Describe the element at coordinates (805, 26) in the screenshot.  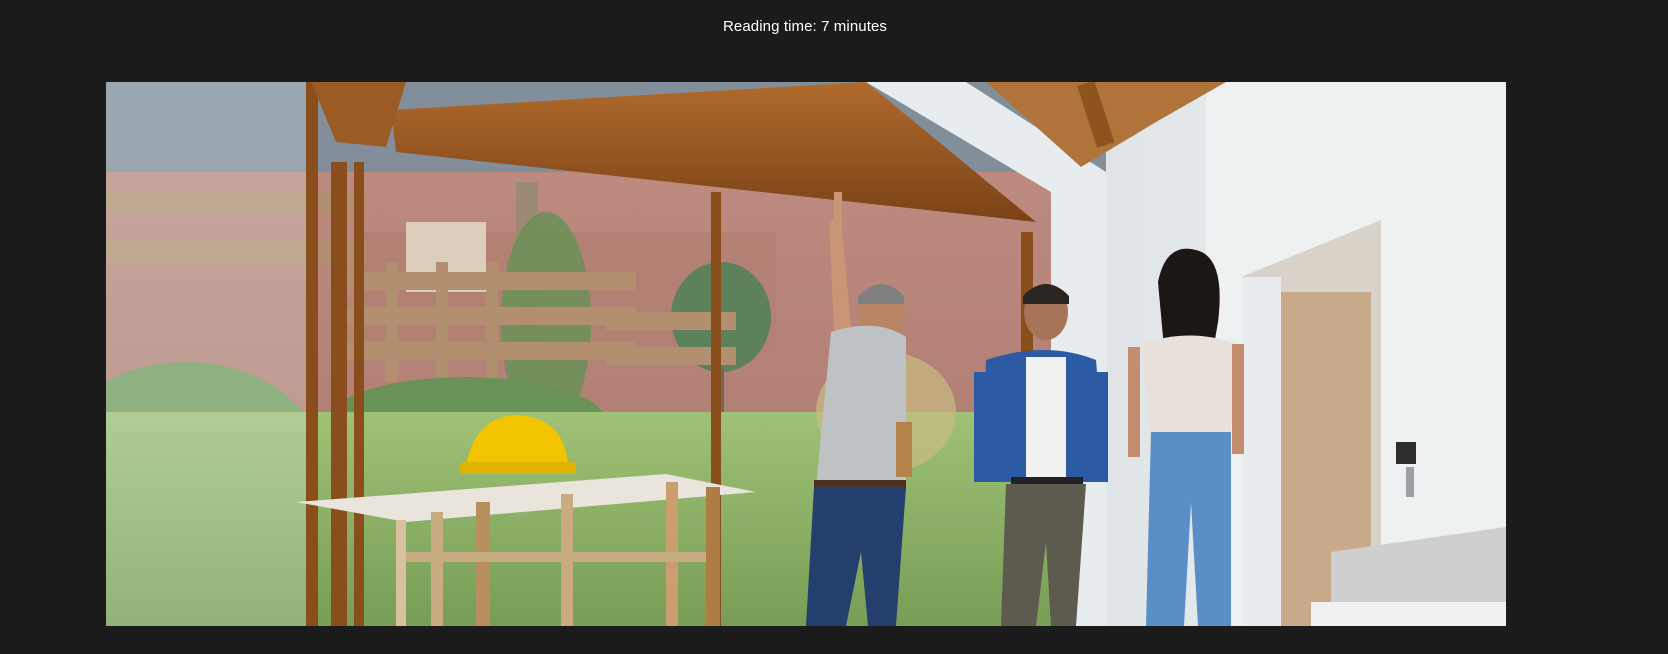
I see `reading-time-label: Reading time: 7 minutes` at that location.